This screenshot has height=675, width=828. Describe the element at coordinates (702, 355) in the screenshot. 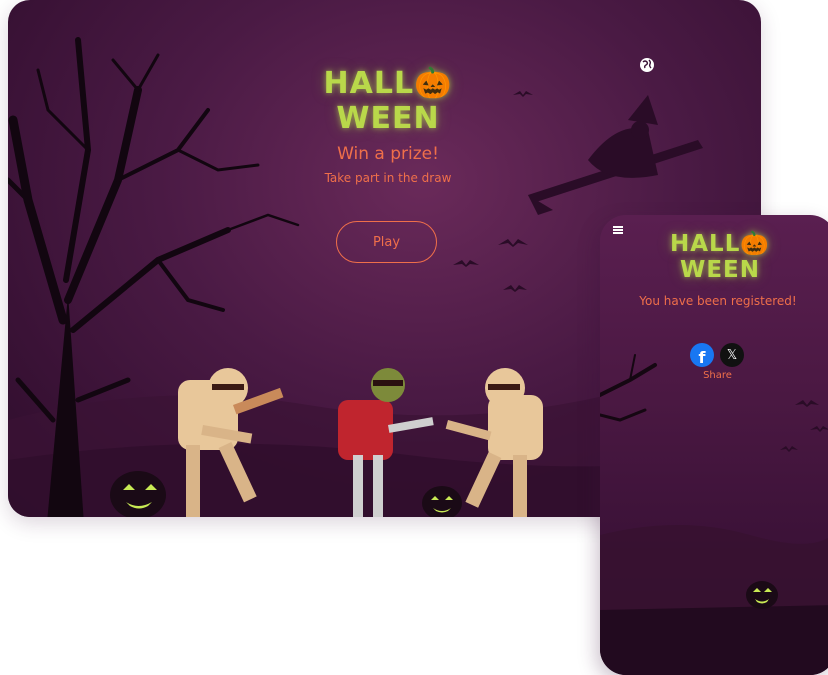

I see `facebook-icon: f` at that location.